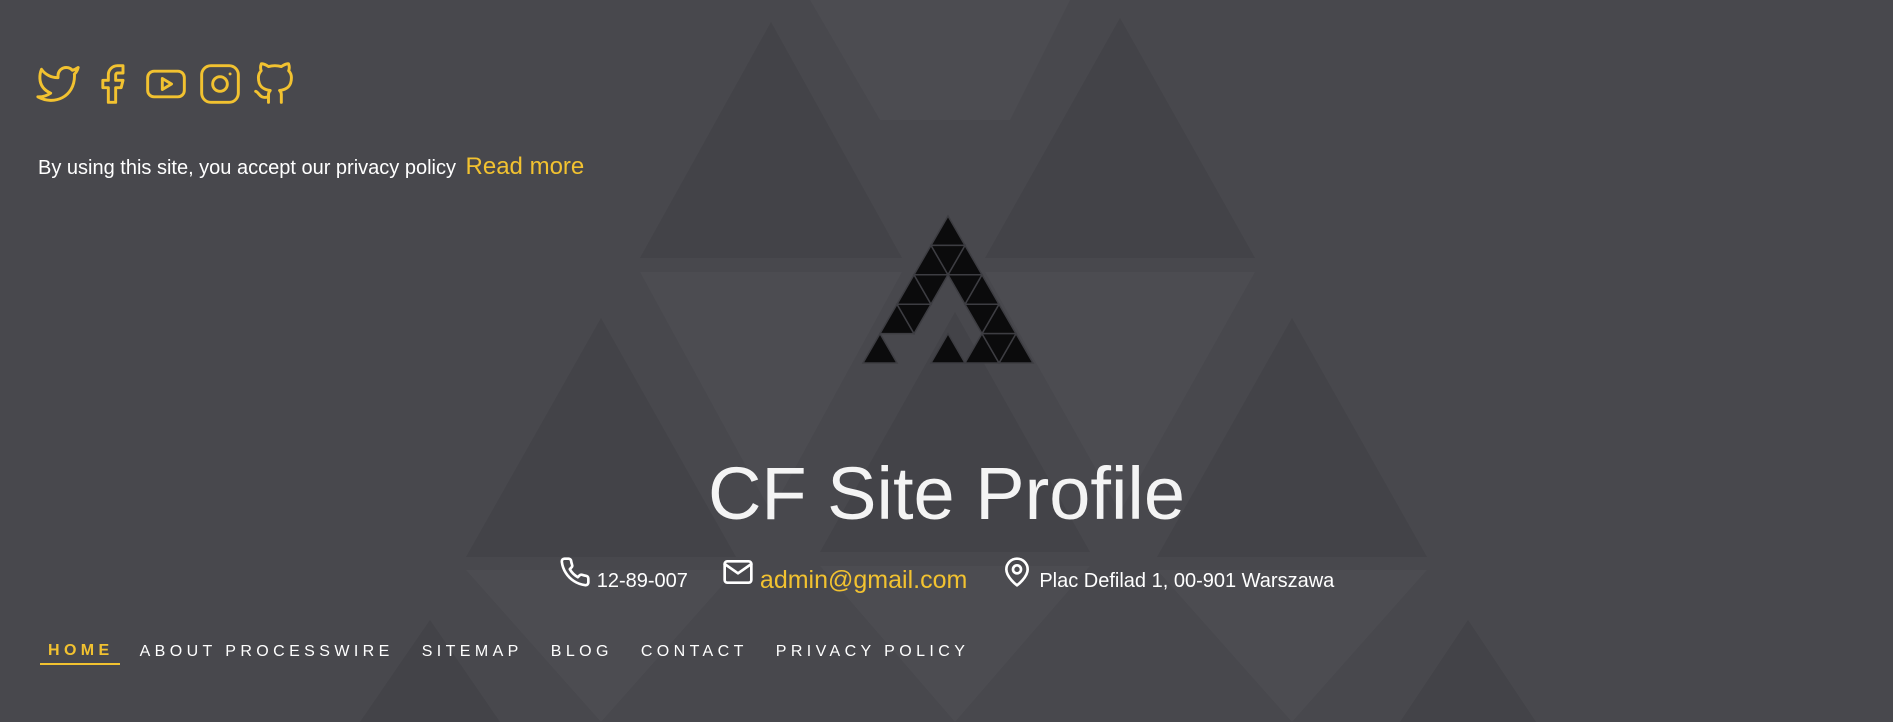  I want to click on nav-item-sitemap: SITEMAP, so click(472, 652).